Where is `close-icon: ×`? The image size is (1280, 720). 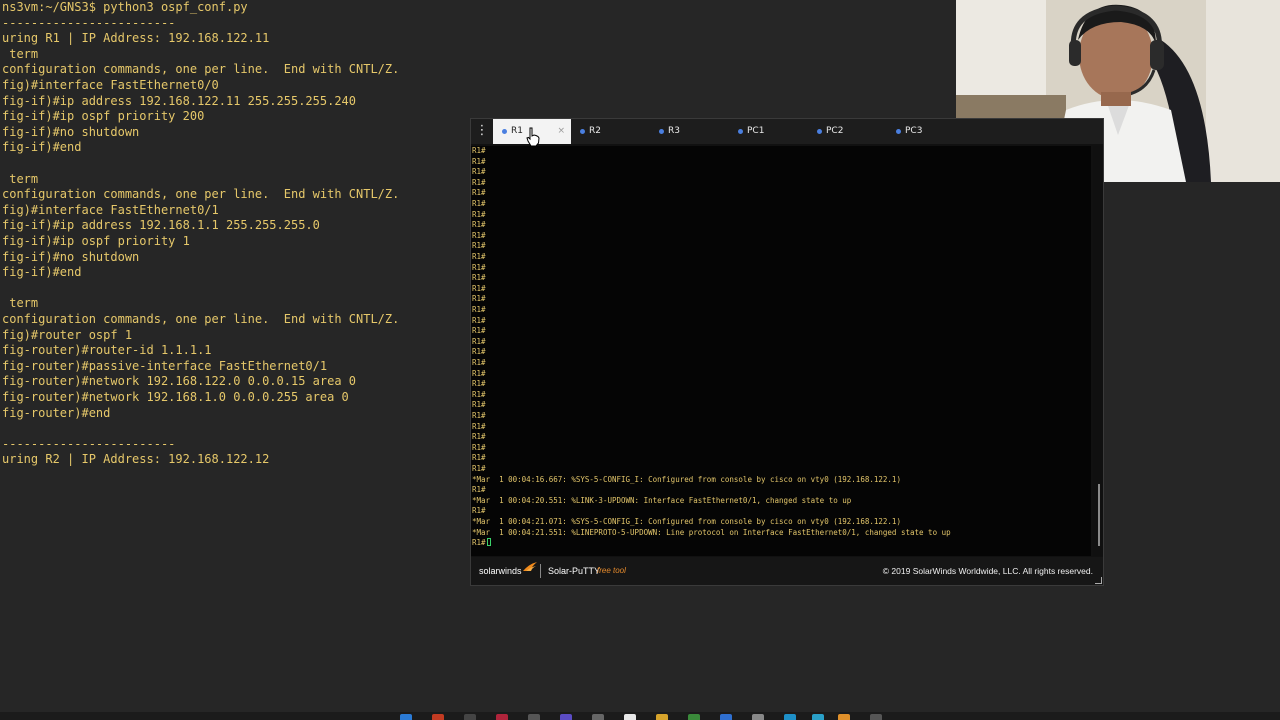 close-icon: × is located at coordinates (561, 131).